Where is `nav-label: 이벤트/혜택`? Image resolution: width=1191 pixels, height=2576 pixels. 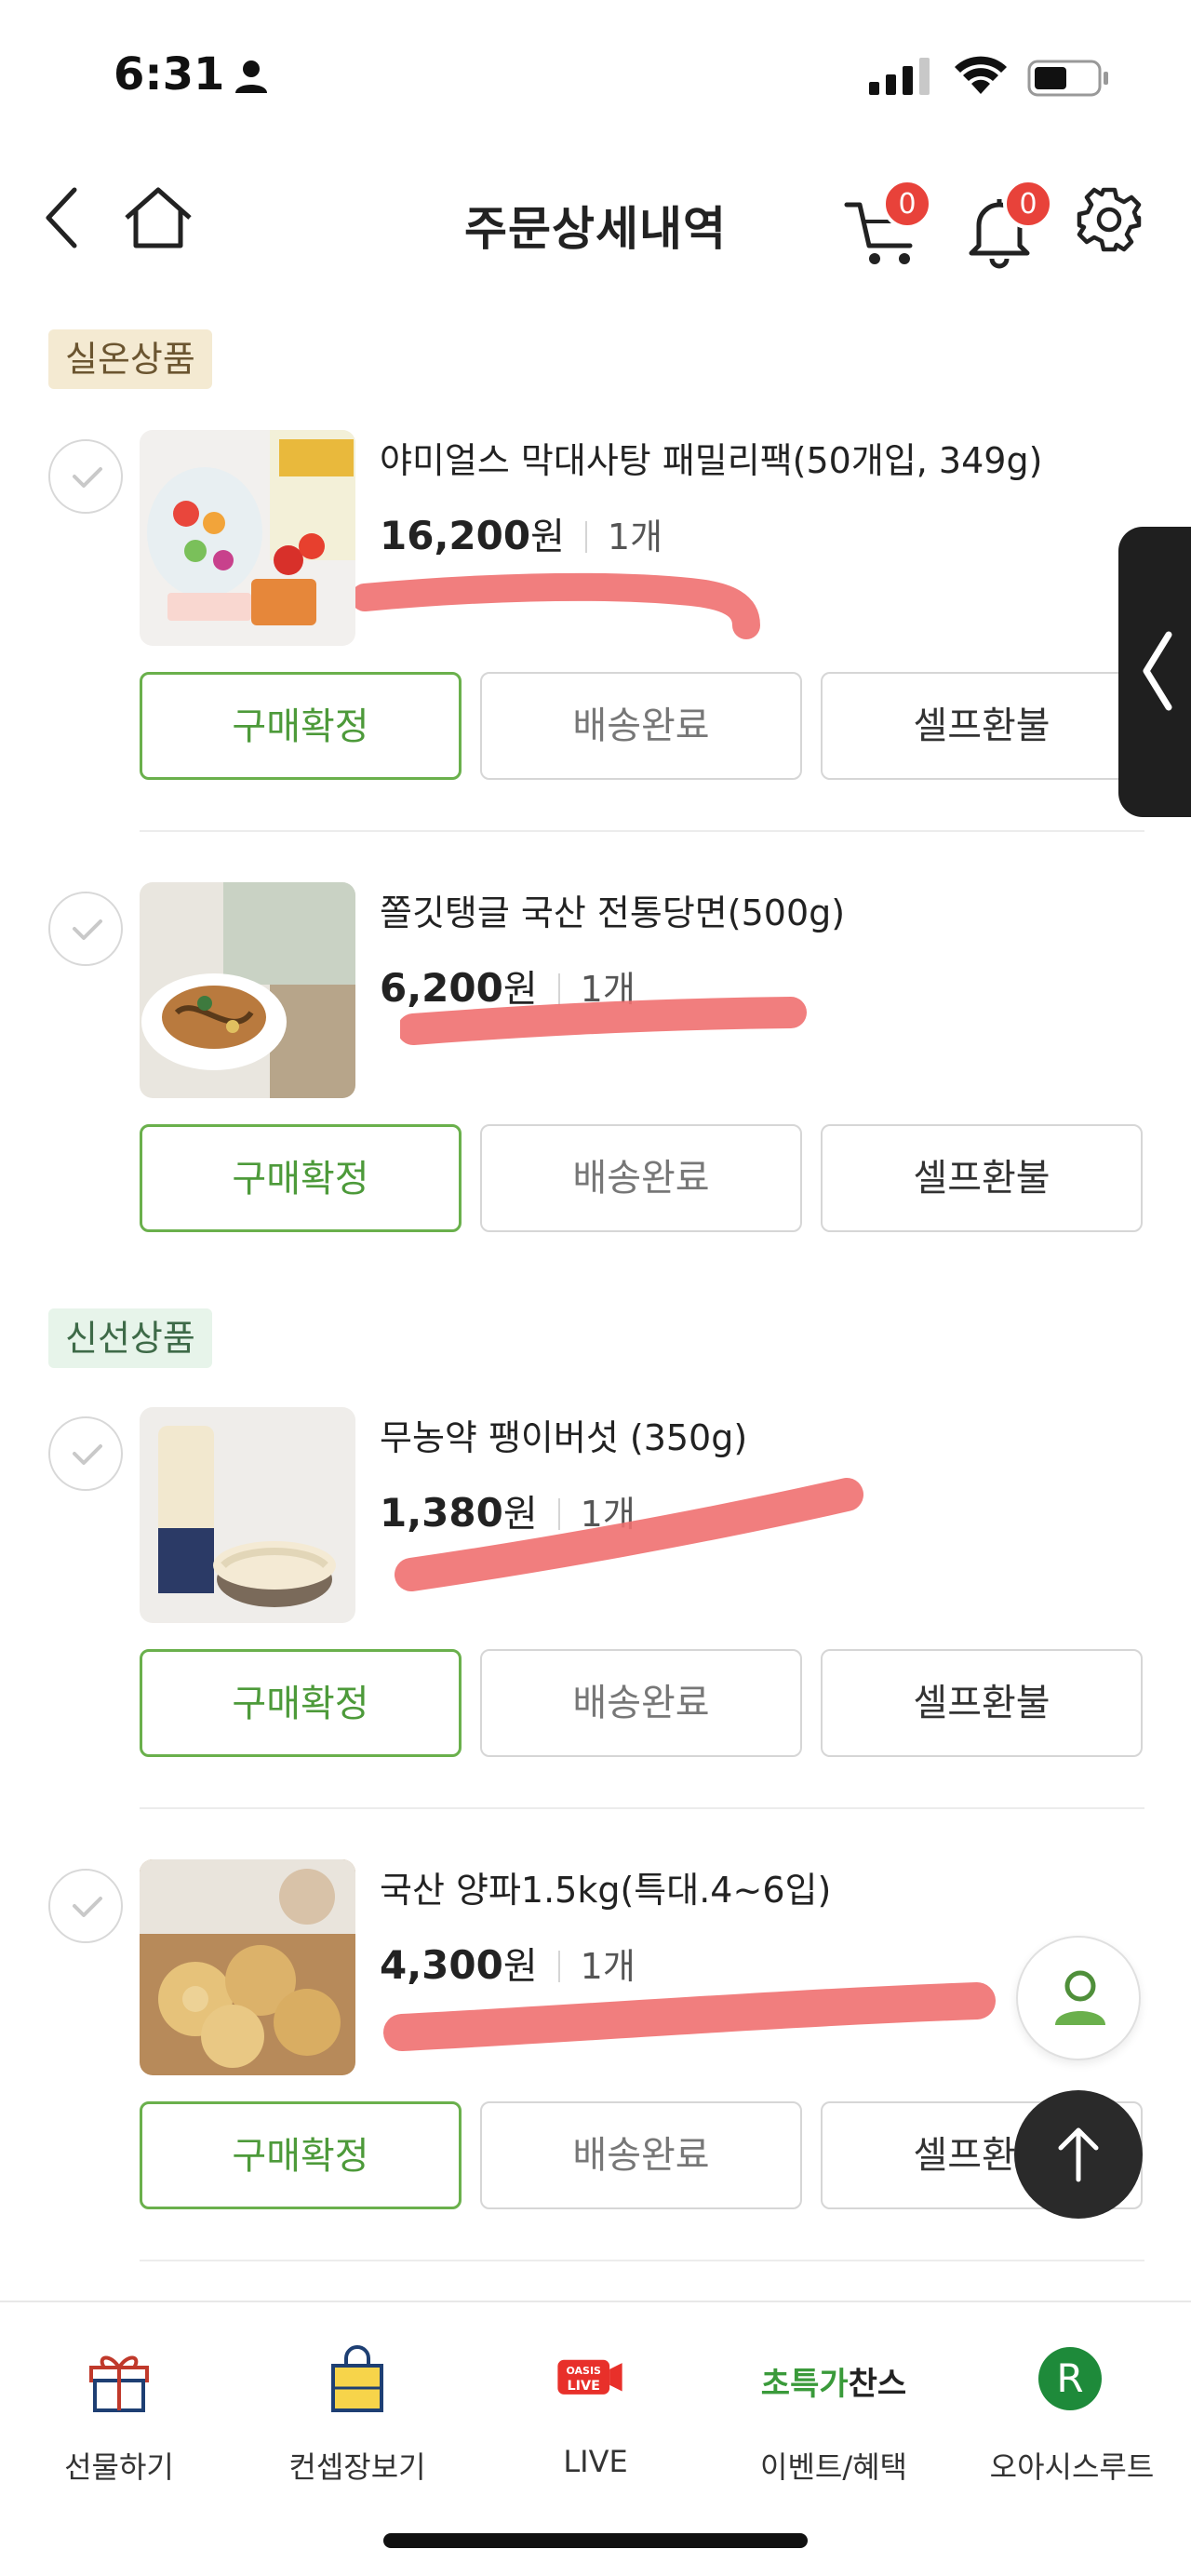
nav-label: 이벤트/혜택 is located at coordinates (833, 2467).